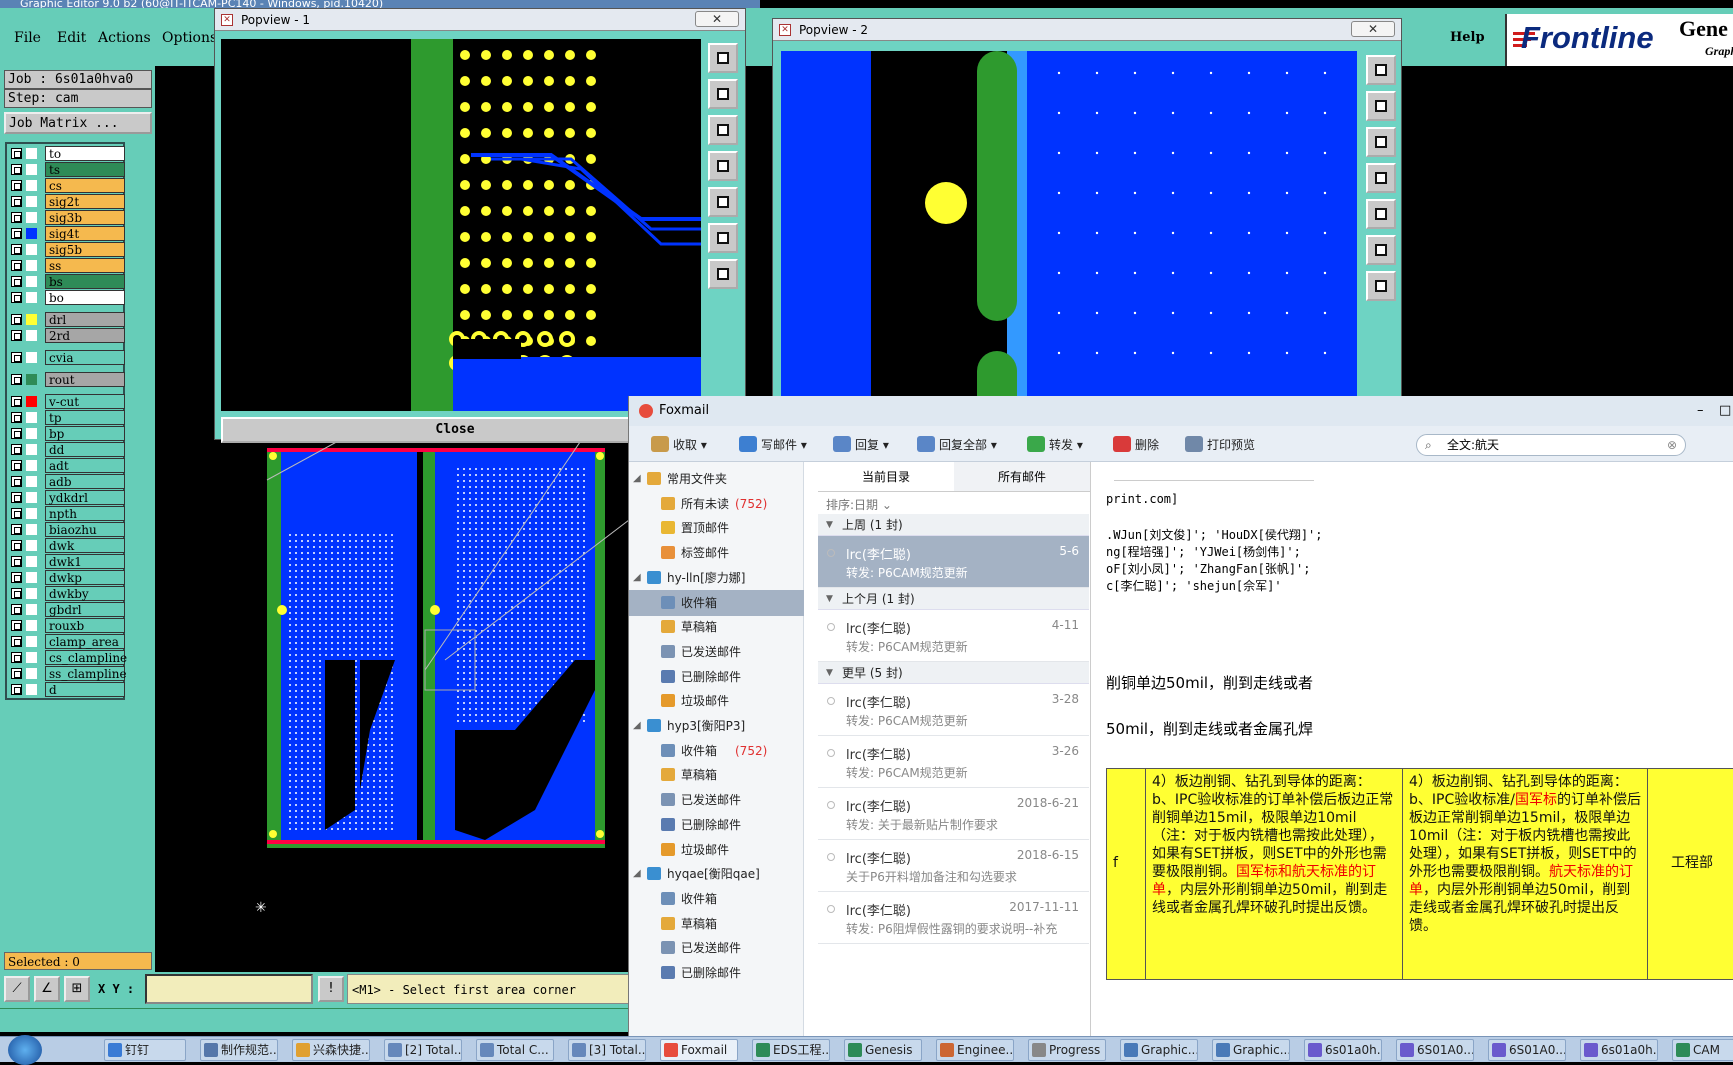 This screenshot has height=1065, width=1733. I want to click on print-preview-button: 打印预览, so click(1220, 445).